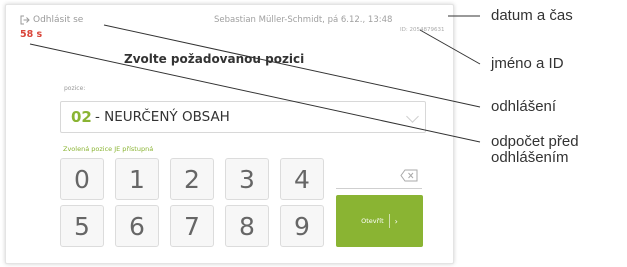  I want to click on annotation-odpocet-line1: odpočet před, so click(535, 141).